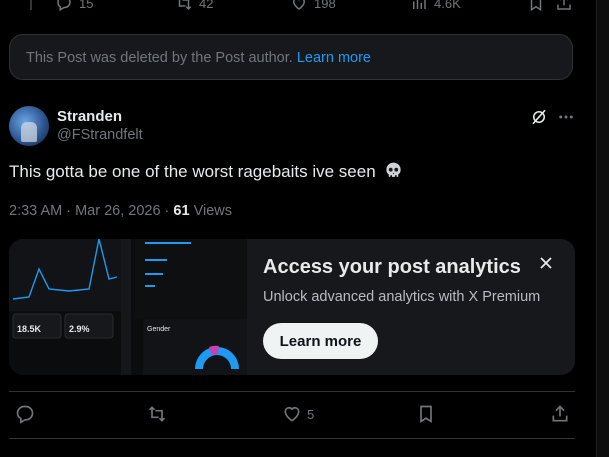  Describe the element at coordinates (206, 5) in the screenshot. I see `prev-repost-count: 42` at that location.